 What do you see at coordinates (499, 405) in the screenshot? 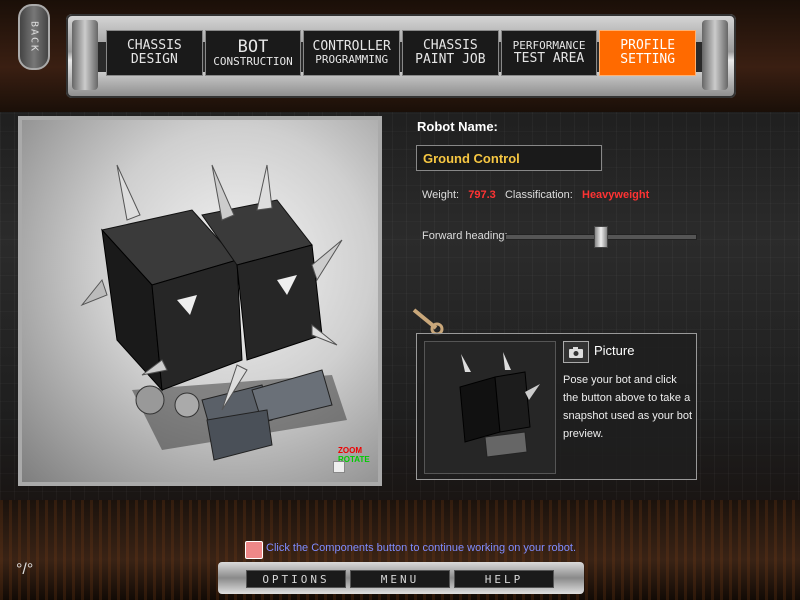
I see `bot-preview-thumbnail` at bounding box center [499, 405].